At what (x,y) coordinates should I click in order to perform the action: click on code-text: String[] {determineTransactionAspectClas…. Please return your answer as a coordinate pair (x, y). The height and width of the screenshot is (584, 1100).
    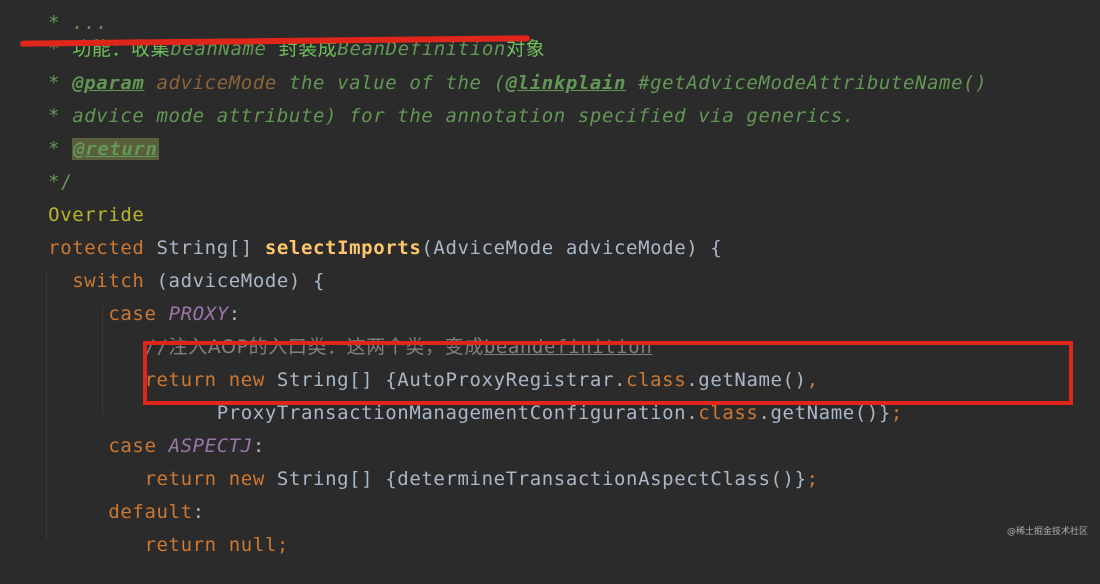
    Looking at the image, I should click on (535, 479).